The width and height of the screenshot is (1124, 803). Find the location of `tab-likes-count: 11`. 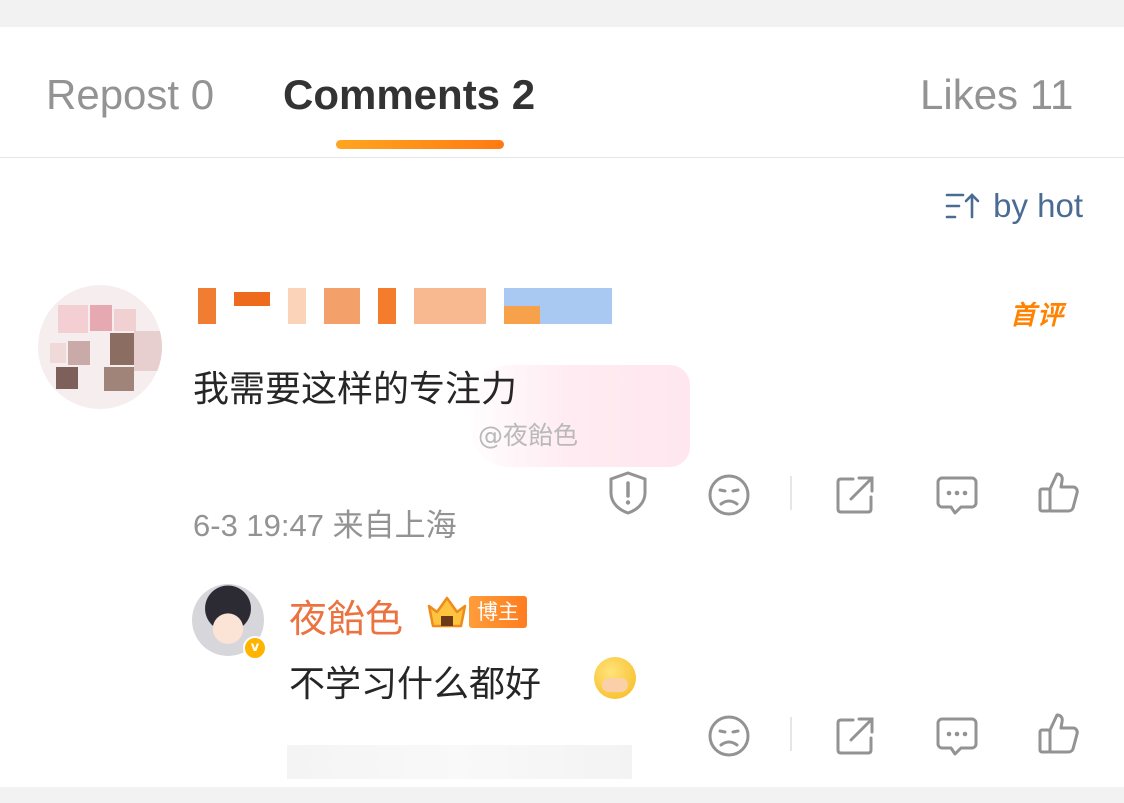

tab-likes-count: 11 is located at coordinates (1051, 94).